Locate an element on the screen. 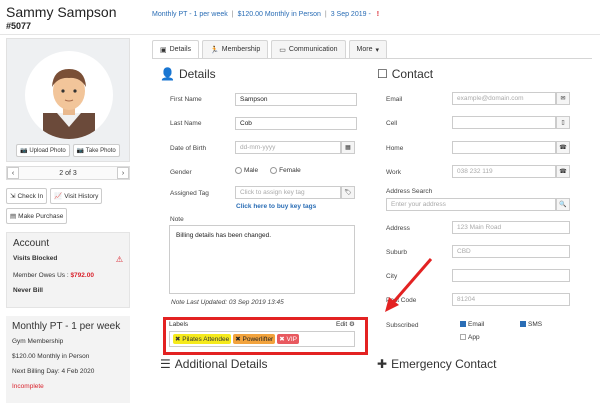  action-row-1: ⇲ Check In 📈 Visit History is located at coordinates (68, 196).